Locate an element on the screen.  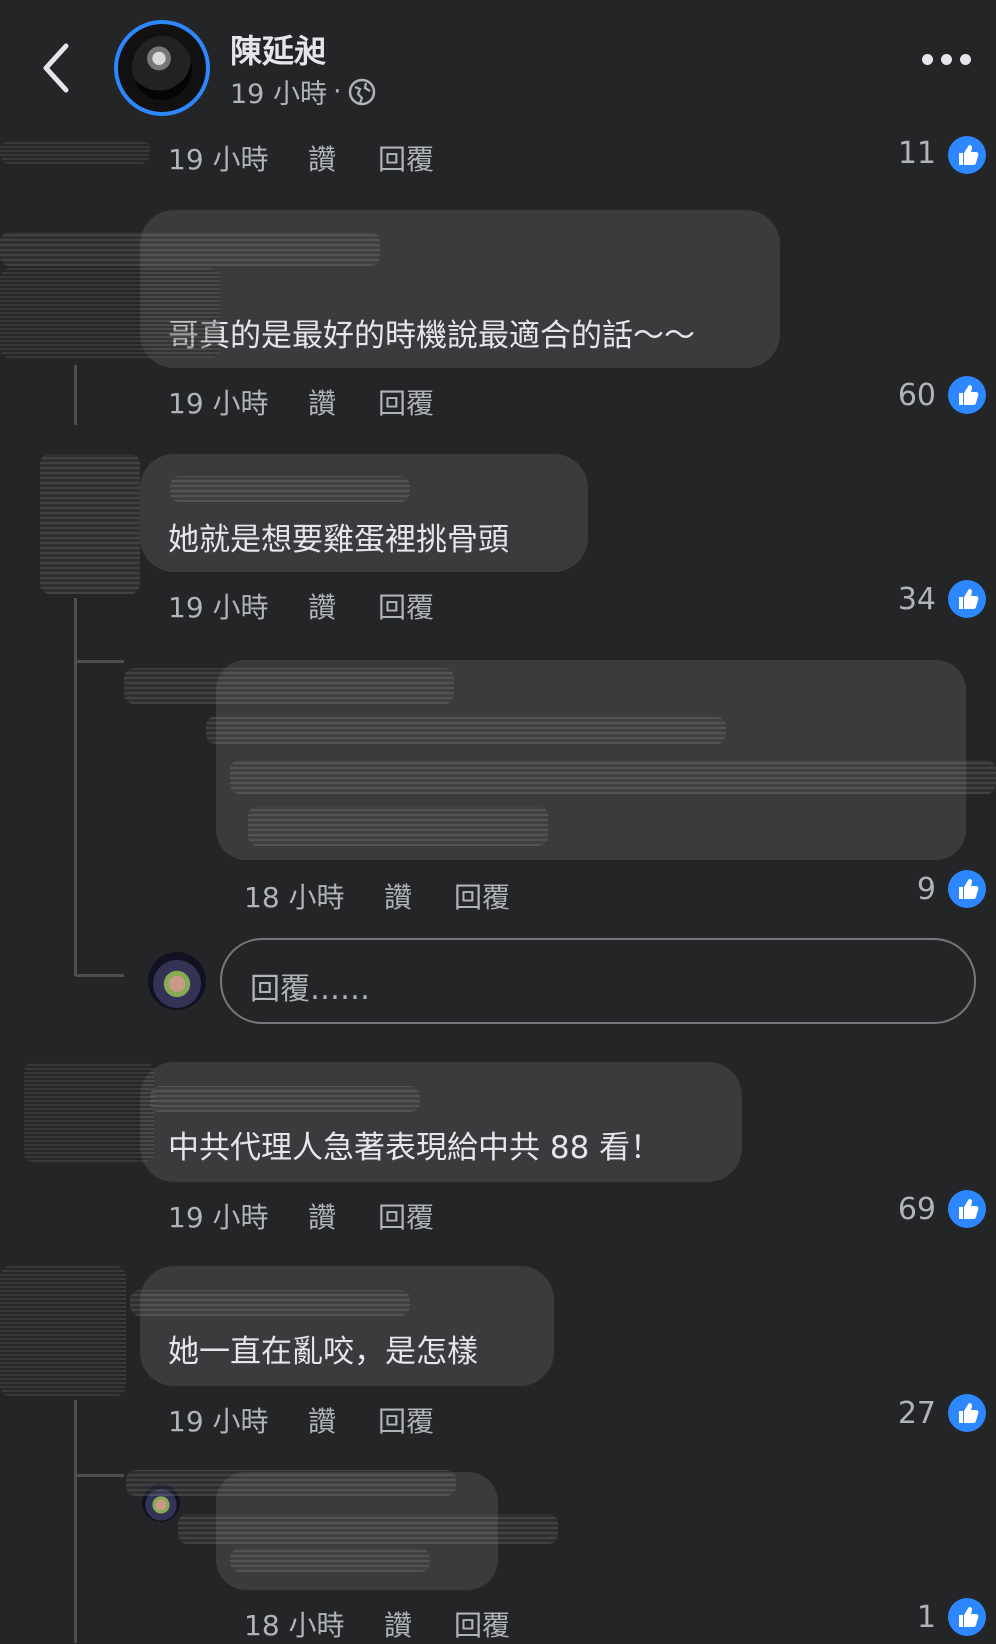
post-meta: 19 小時 · is located at coordinates (303, 91).